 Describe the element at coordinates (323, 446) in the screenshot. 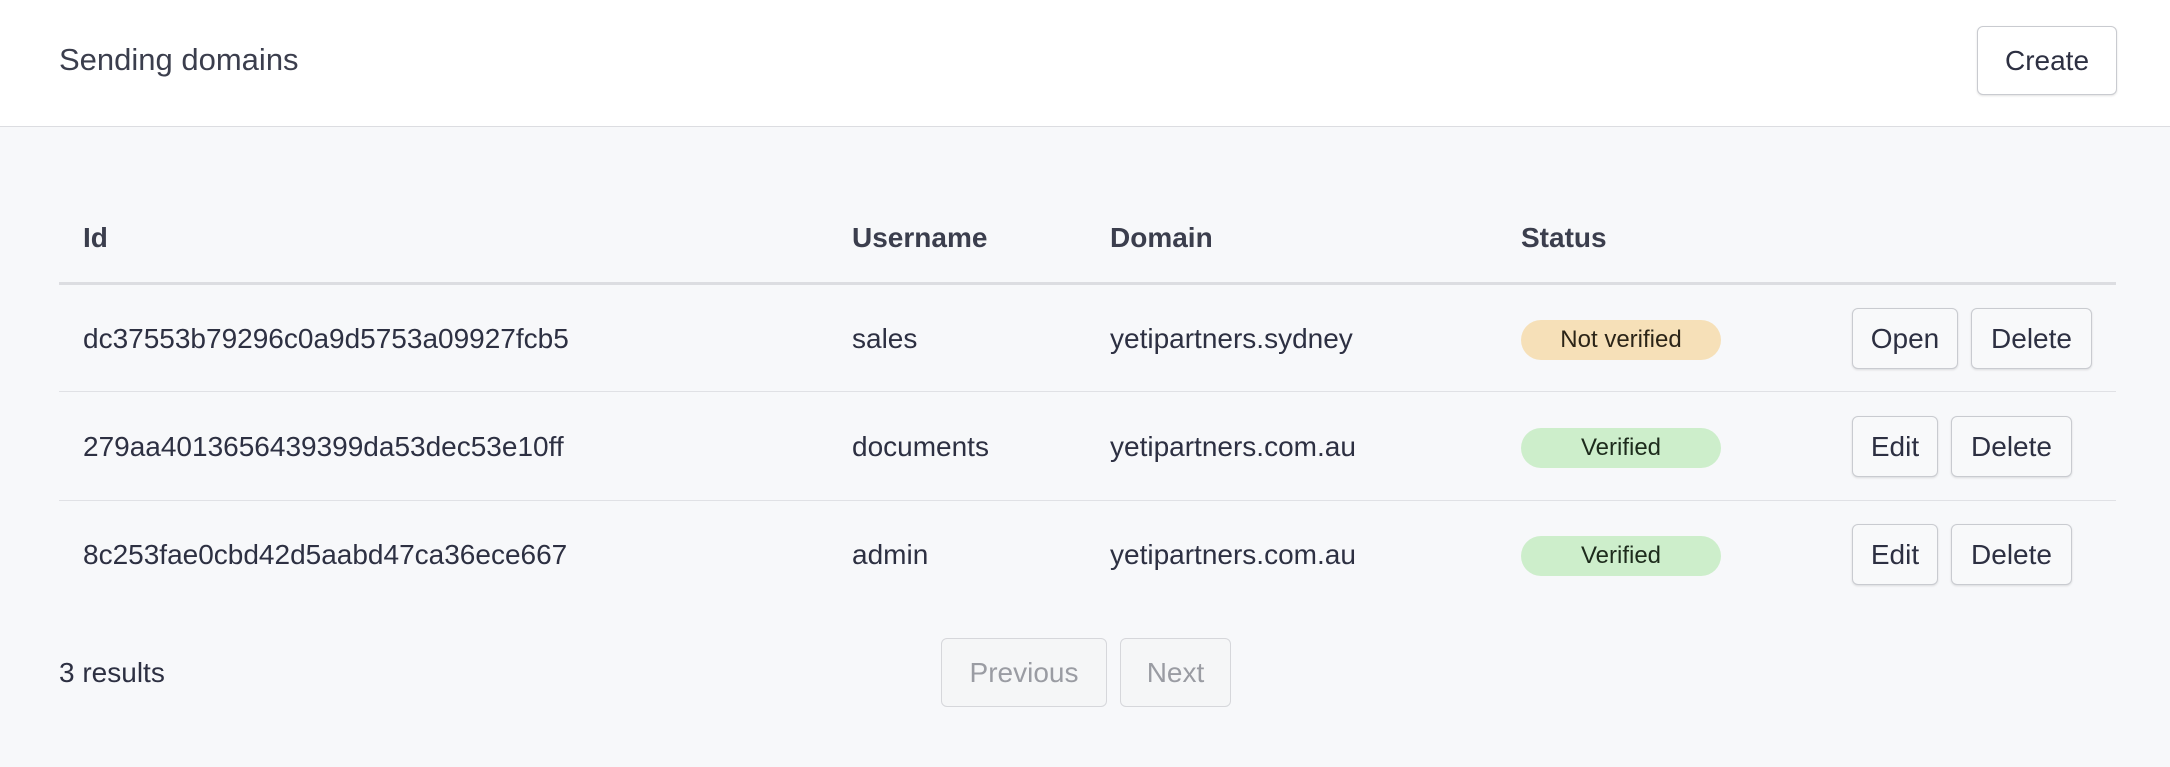

I see `row-id: 279aa4013656439399da53dec53e10ff` at that location.